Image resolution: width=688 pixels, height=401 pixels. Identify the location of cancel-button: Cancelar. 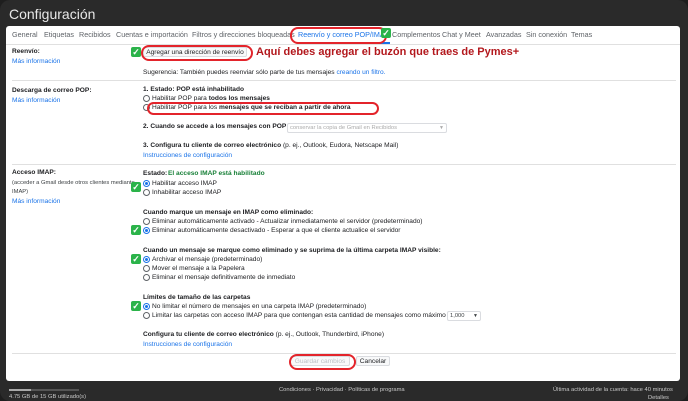
(373, 361).